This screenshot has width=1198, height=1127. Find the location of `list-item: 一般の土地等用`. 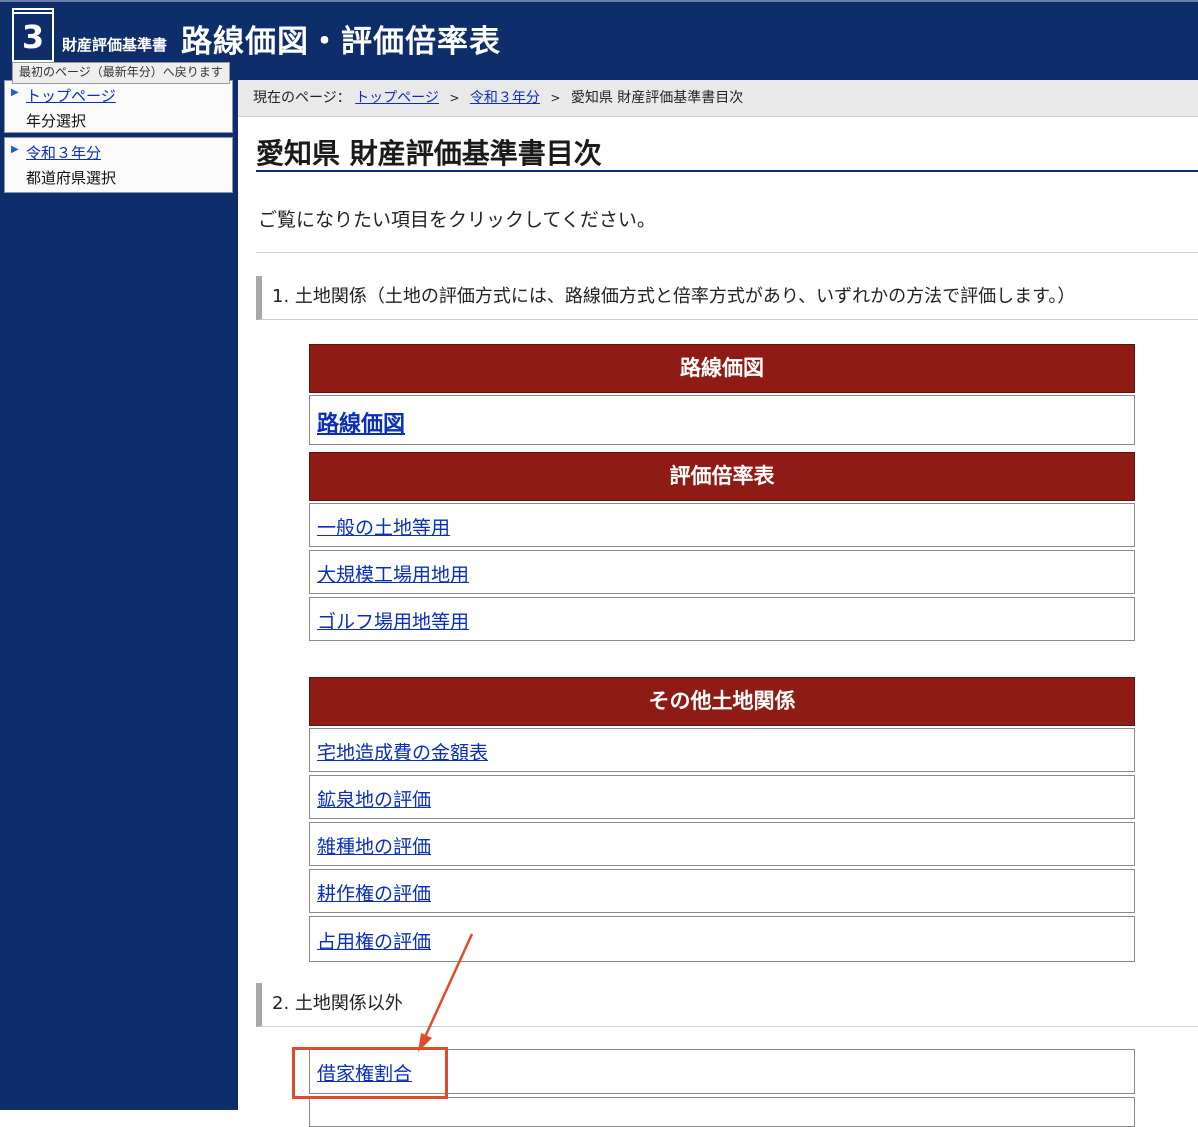

list-item: 一般の土地等用 is located at coordinates (722, 525).